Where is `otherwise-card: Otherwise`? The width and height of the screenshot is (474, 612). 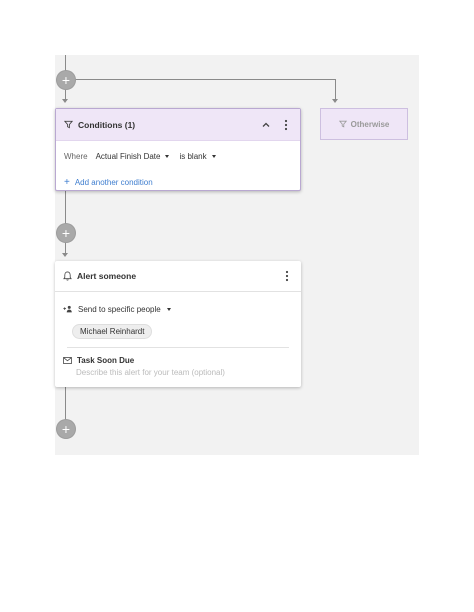
otherwise-card: Otherwise is located at coordinates (364, 124).